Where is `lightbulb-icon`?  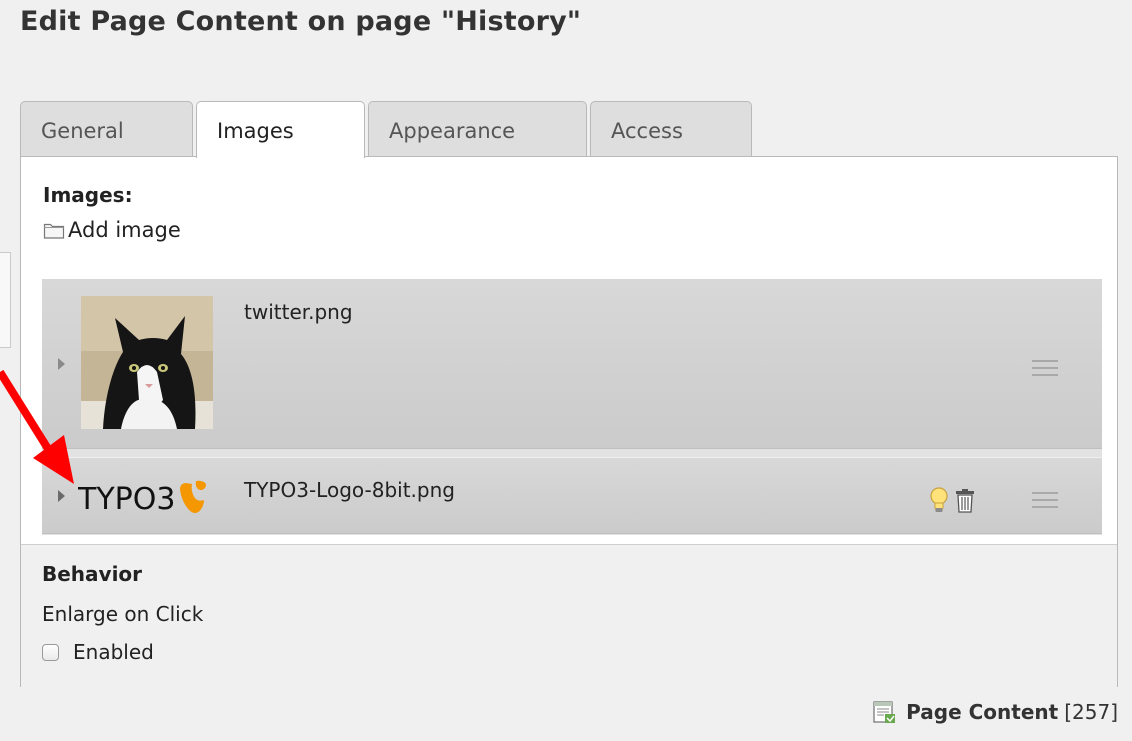 lightbulb-icon is located at coordinates (939, 500).